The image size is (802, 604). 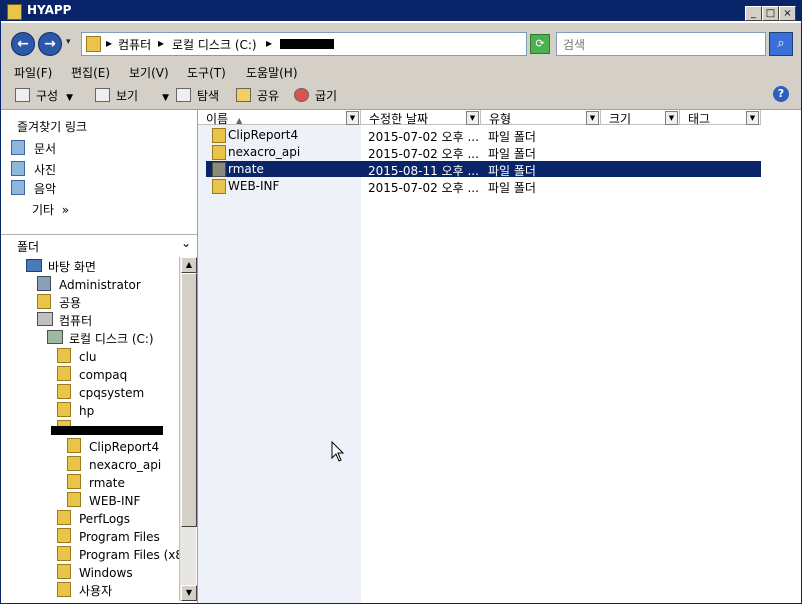 I want to click on crumb-local-disk: 로컬 디스크 (C:), so click(x=214, y=44).